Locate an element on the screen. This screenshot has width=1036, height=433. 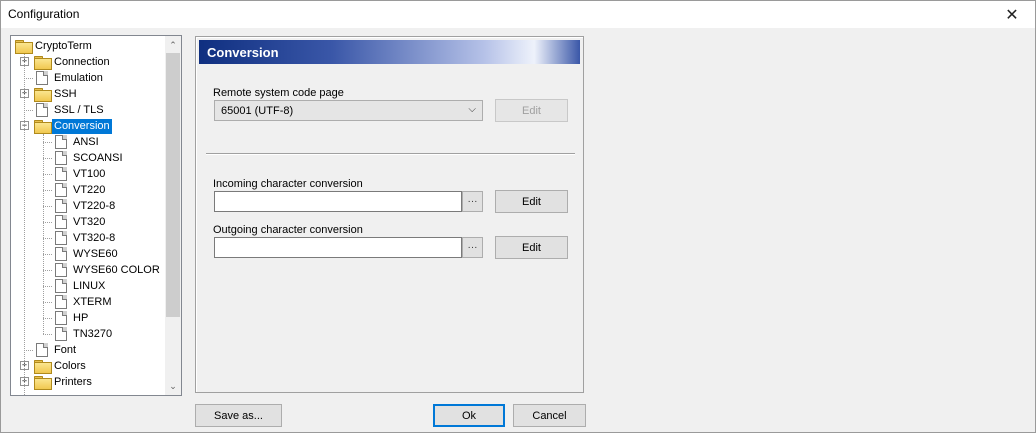
tree-item: Conversion is located at coordinates (73, 126).